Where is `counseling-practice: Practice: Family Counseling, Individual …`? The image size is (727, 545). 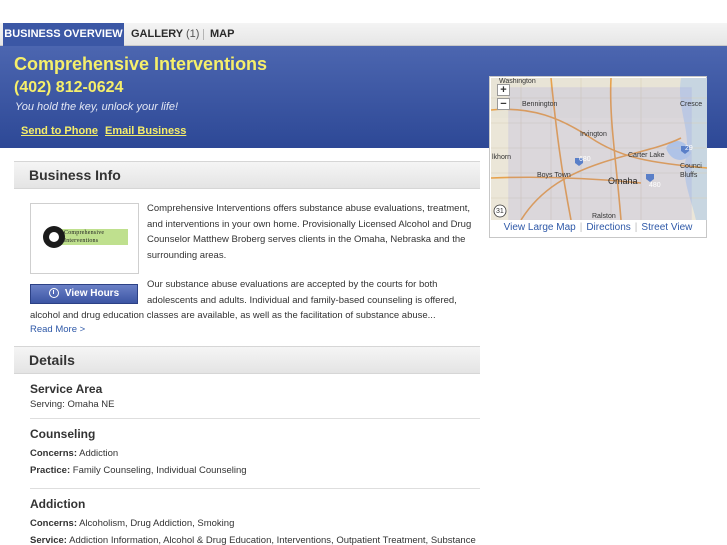 counseling-practice: Practice: Family Counseling, Individual … is located at coordinates (138, 470).